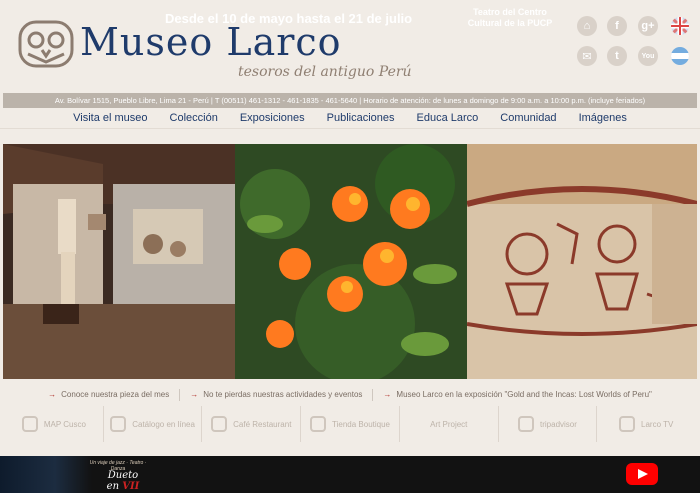  Describe the element at coordinates (252, 424) in the screenshot. I see `quick-cafe: Café Restaurant` at that location.